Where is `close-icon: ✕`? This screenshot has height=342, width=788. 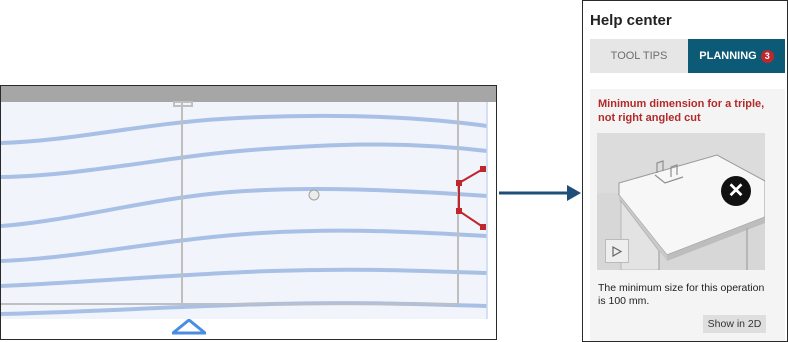
close-icon: ✕ is located at coordinates (736, 191).